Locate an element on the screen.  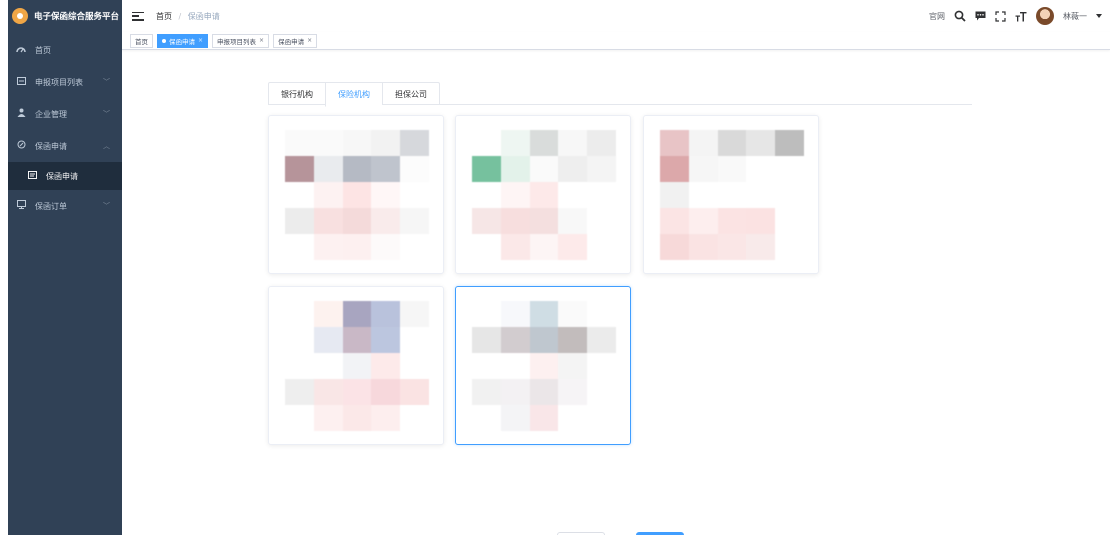
form-icon is located at coordinates (32, 176).